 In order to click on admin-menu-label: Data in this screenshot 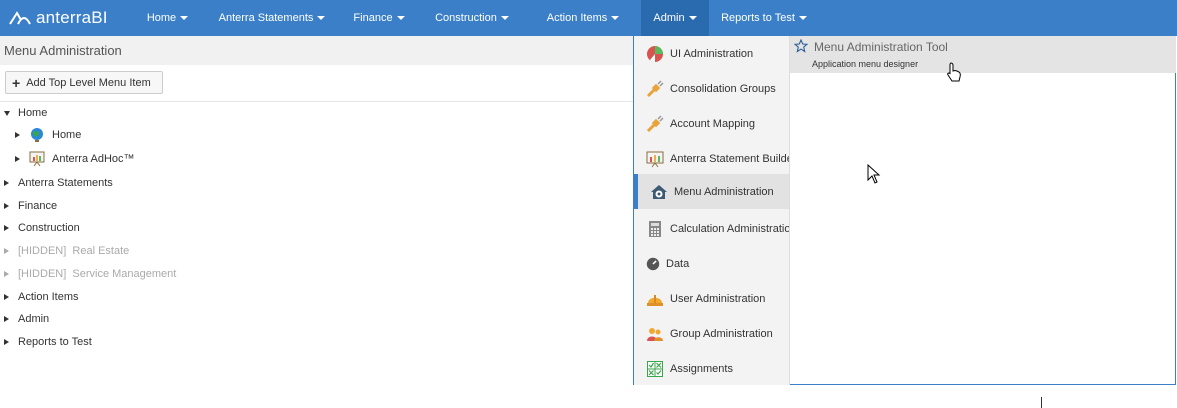, I will do `click(678, 263)`.